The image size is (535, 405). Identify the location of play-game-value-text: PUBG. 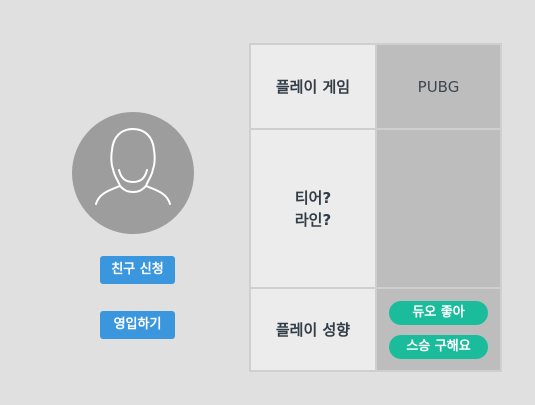
(438, 86).